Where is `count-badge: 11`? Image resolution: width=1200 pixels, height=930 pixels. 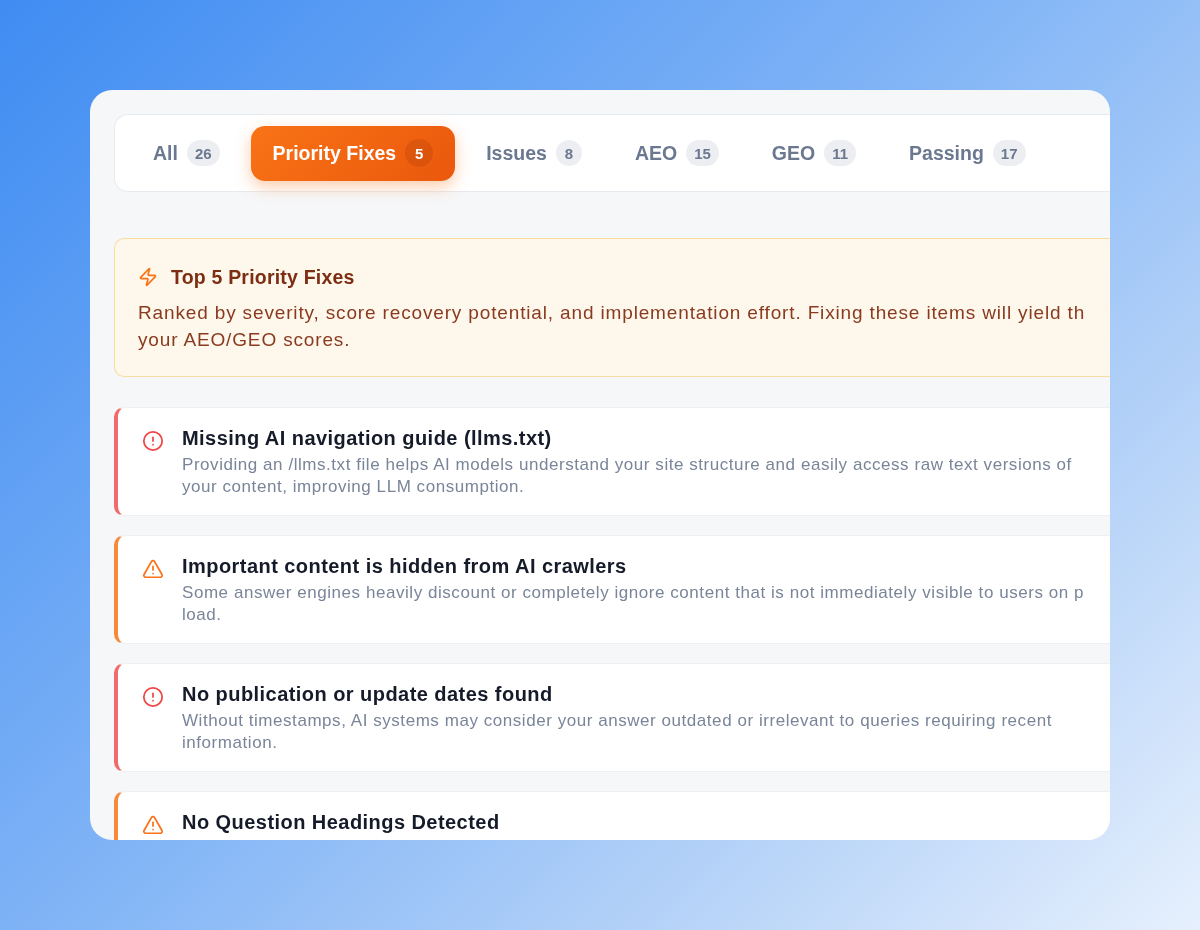 count-badge: 11 is located at coordinates (840, 153).